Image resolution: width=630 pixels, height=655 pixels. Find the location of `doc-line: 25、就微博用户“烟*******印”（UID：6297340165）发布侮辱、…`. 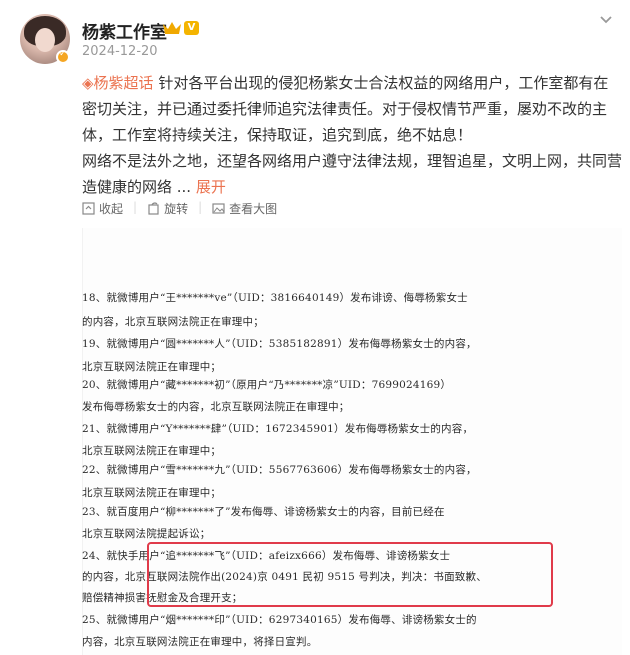

doc-line: 25、就微博用户“烟*******印”（UID：6297340165）发布侮辱、… is located at coordinates (279, 620).